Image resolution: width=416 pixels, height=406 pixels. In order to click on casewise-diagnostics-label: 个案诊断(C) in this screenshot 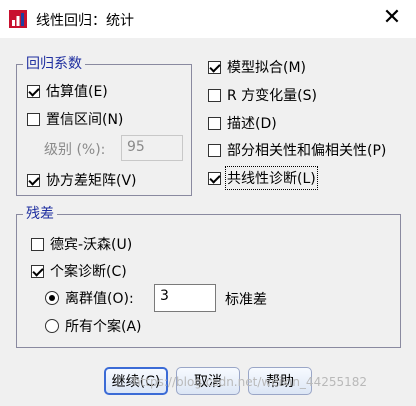, I will do `click(88, 272)`.